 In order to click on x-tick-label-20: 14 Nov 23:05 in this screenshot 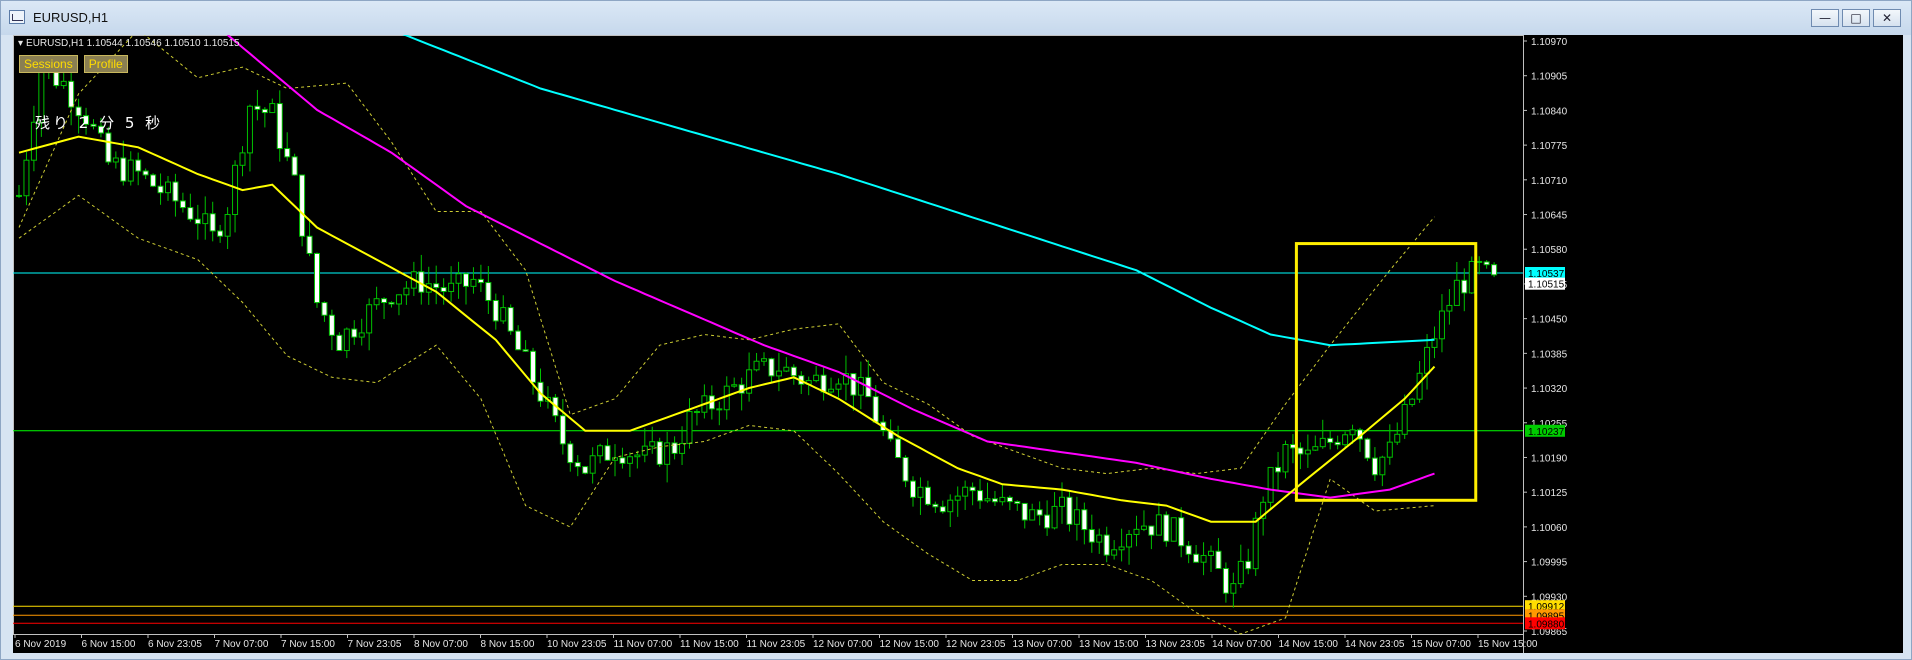, I will do `click(1375, 644)`.